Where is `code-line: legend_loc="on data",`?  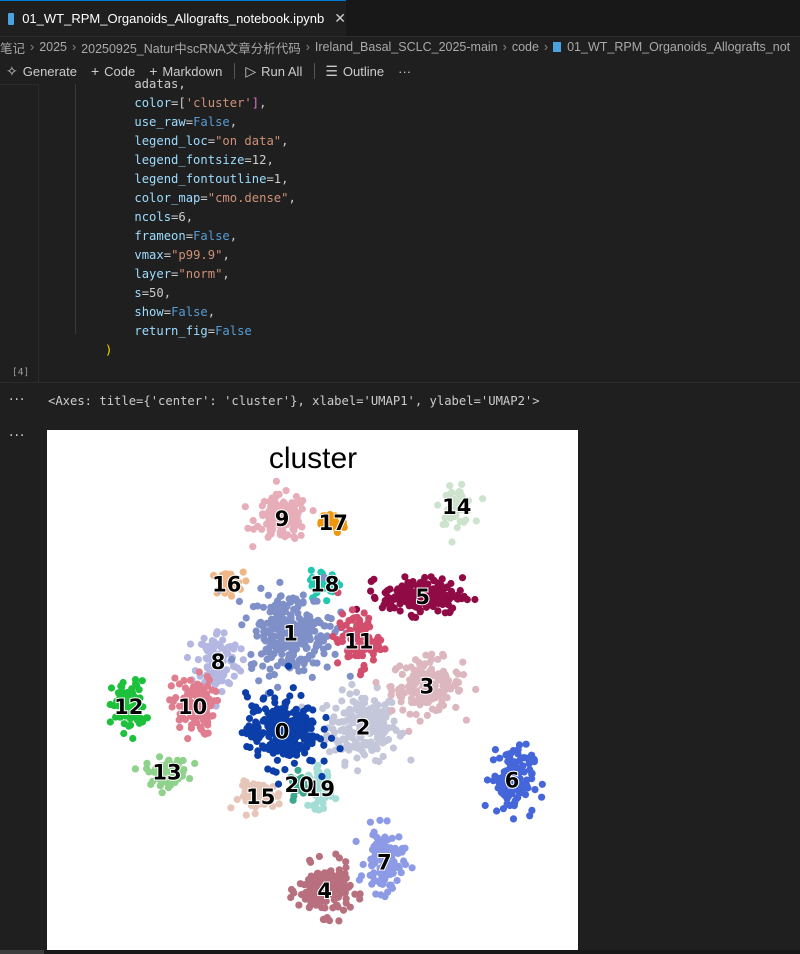
code-line: legend_loc="on data", is located at coordinates (211, 141).